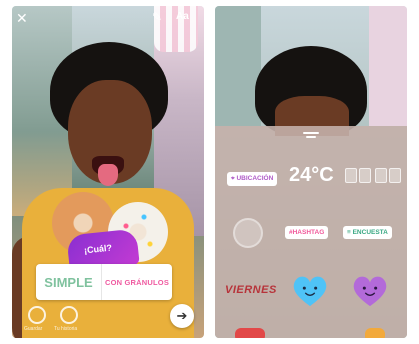 The height and width of the screenshot is (344, 419). I want to click on tray-handle-lower, so click(311, 137).